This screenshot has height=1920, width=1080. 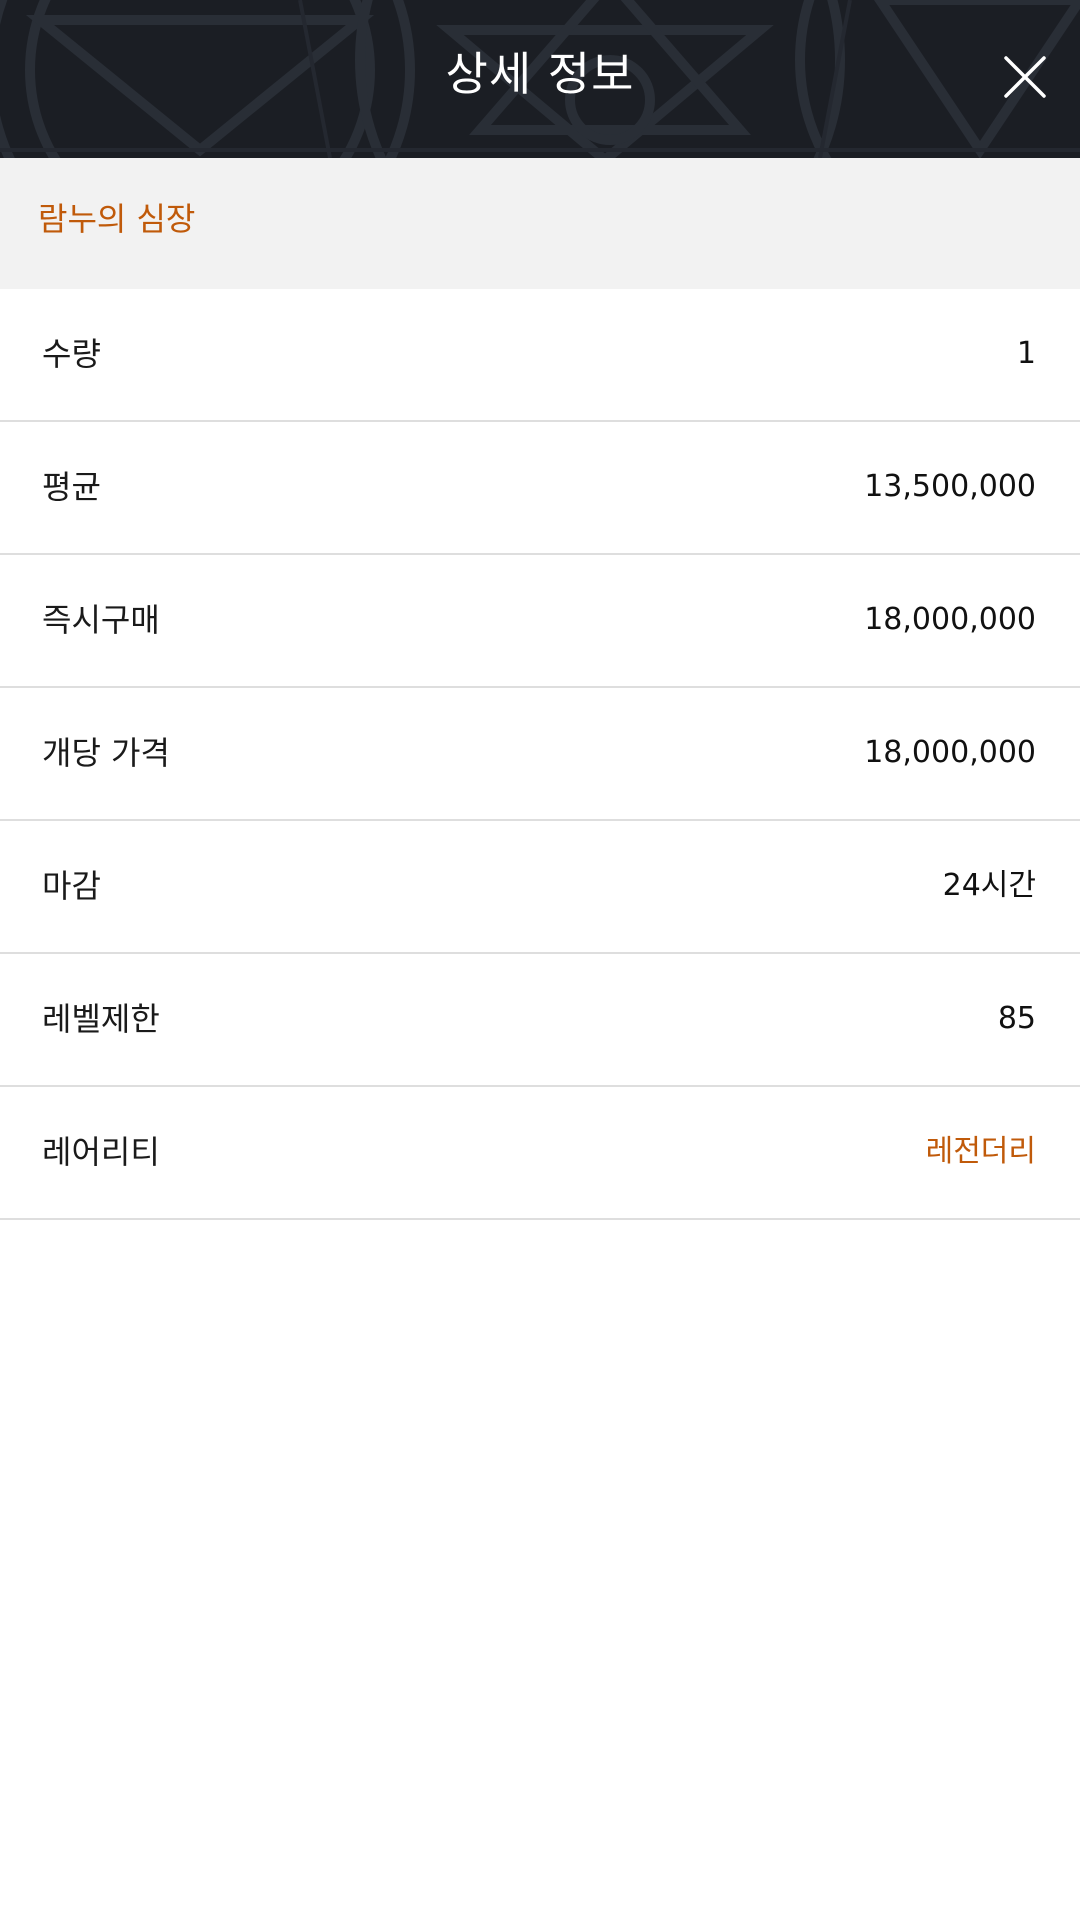 What do you see at coordinates (540, 1020) in the screenshot?
I see `detail-row-level-limit: 레벨제한 85` at bounding box center [540, 1020].